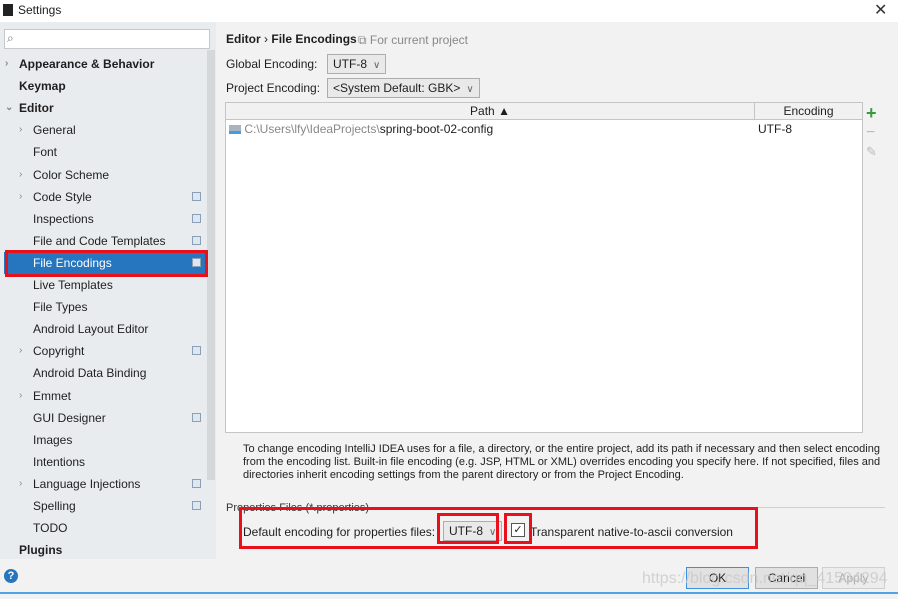 The image size is (898, 599). I want to click on scope-note: ⧉ For current project, so click(413, 40).